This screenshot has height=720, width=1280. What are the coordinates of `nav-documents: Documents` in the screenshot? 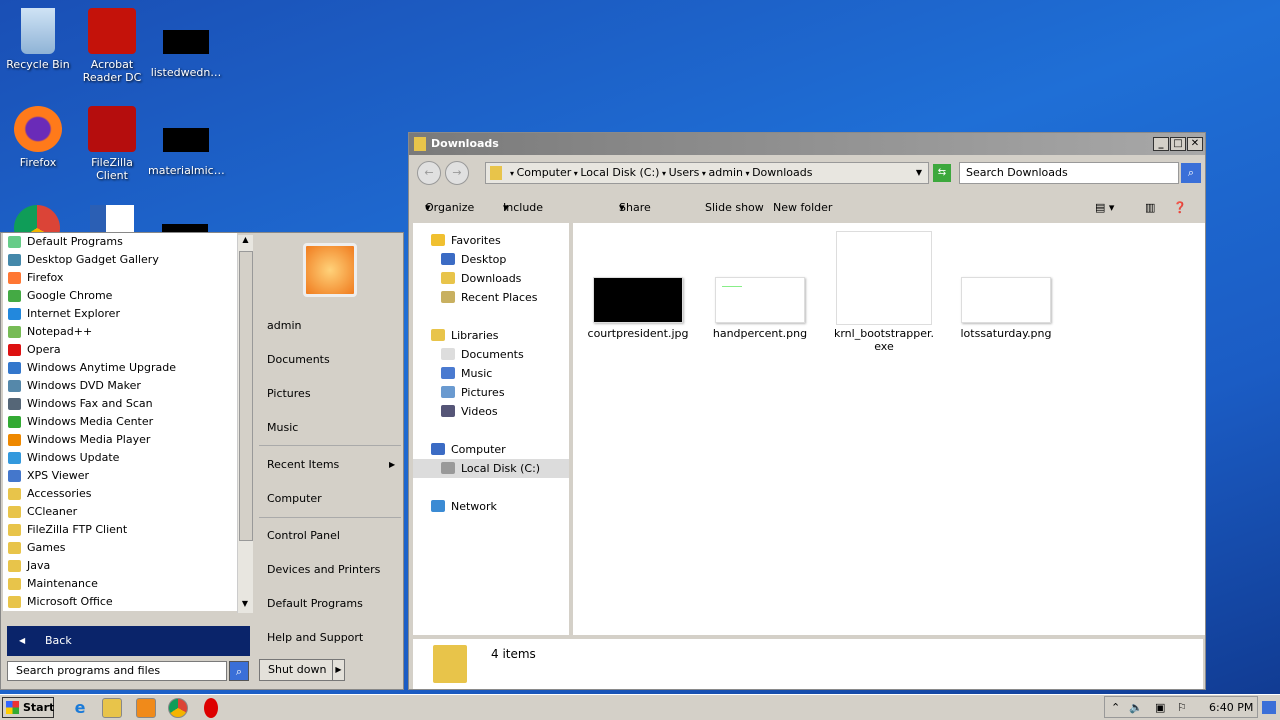 It's located at (482, 354).